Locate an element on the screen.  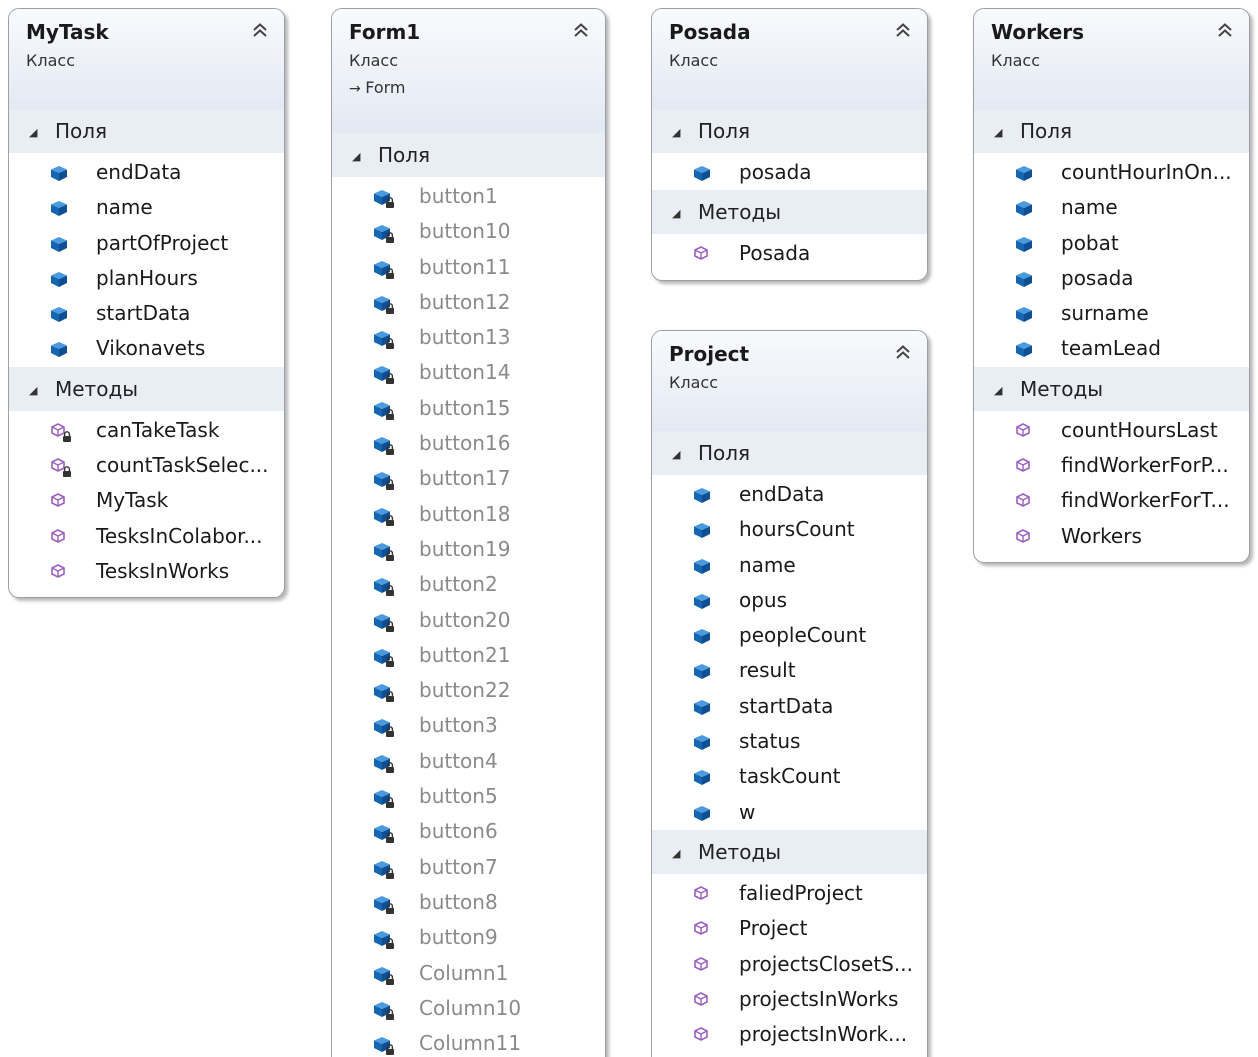
member-row: canTakeTask is located at coordinates (146, 430).